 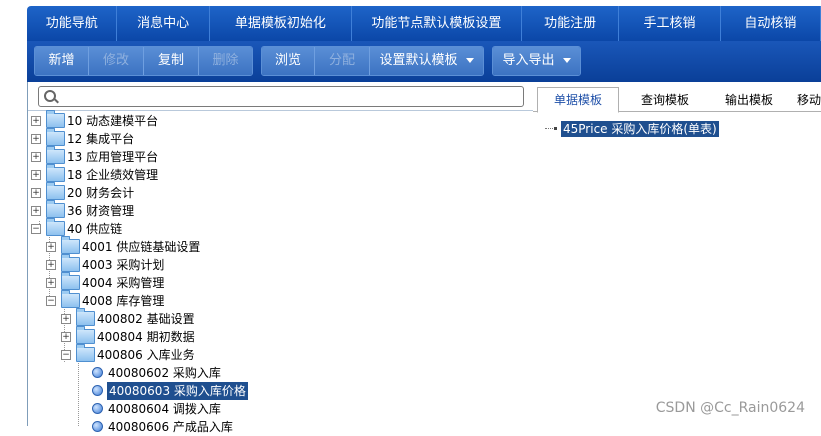 What do you see at coordinates (50, 96) in the screenshot?
I see `search-icon` at bounding box center [50, 96].